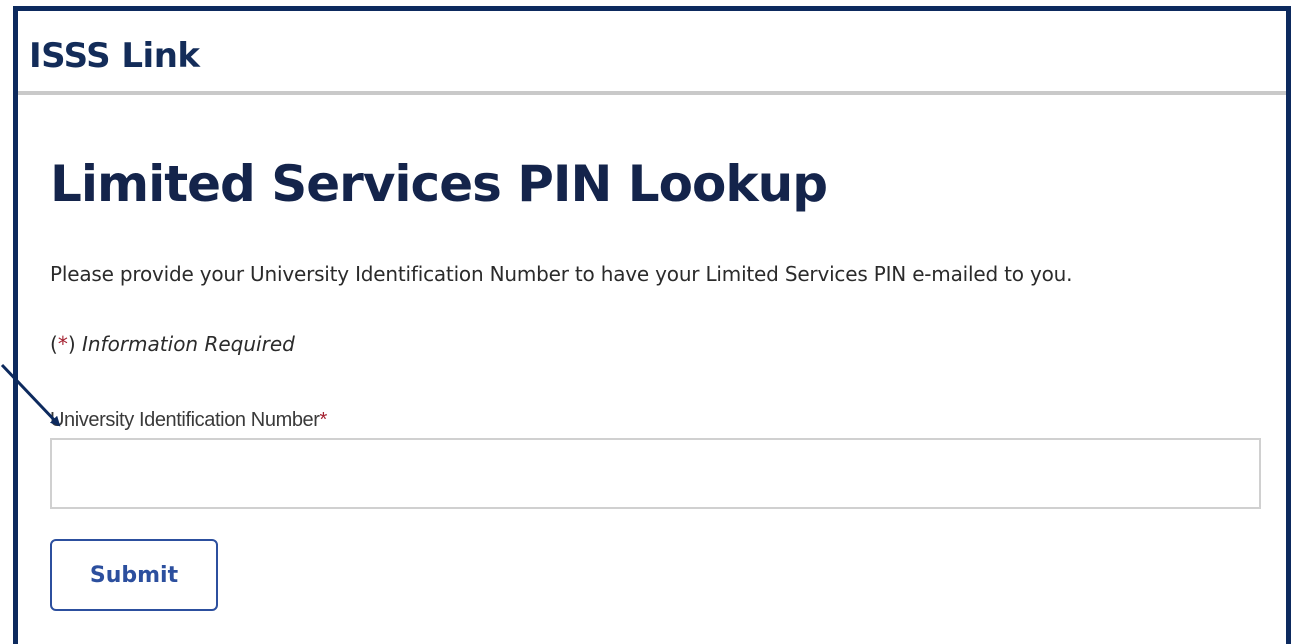  Describe the element at coordinates (439, 184) in the screenshot. I see `page-title: Limited Services PIN Lookup` at that location.